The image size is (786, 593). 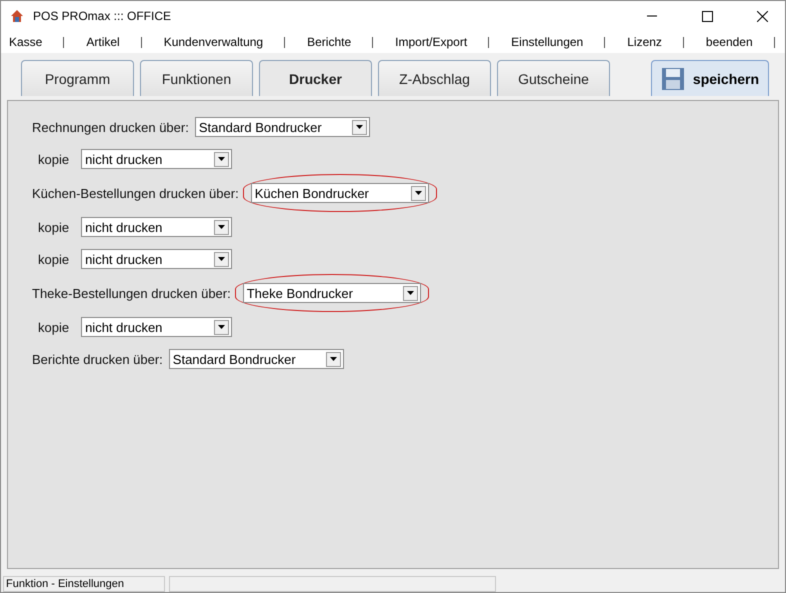 I want to click on setting-label: Theke-Bestellungen drucken über:, so click(x=131, y=293).